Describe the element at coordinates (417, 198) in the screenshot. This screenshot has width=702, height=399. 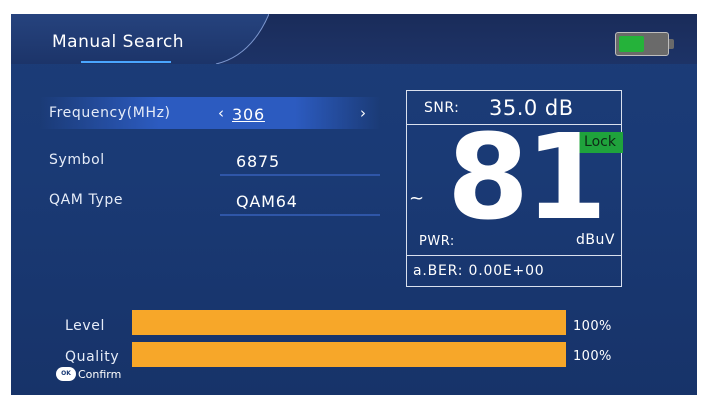
I see `approx-symbol: ~` at that location.